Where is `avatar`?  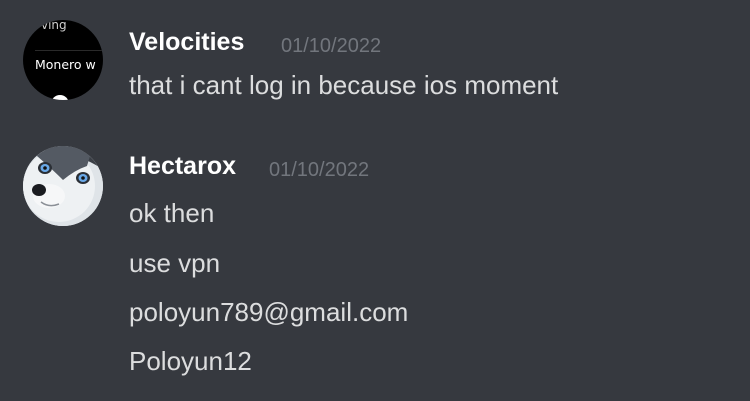 avatar is located at coordinates (63, 186).